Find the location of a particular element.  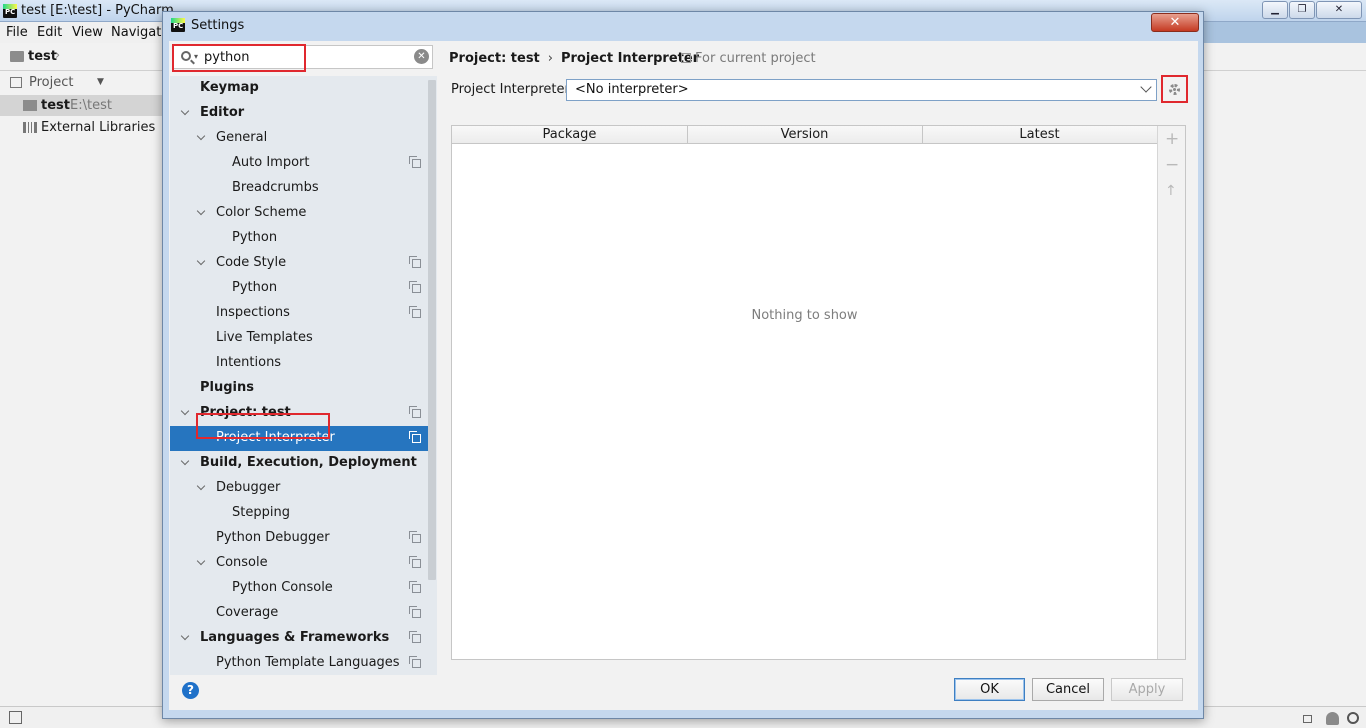

tree-item: General is located at coordinates (299, 138).